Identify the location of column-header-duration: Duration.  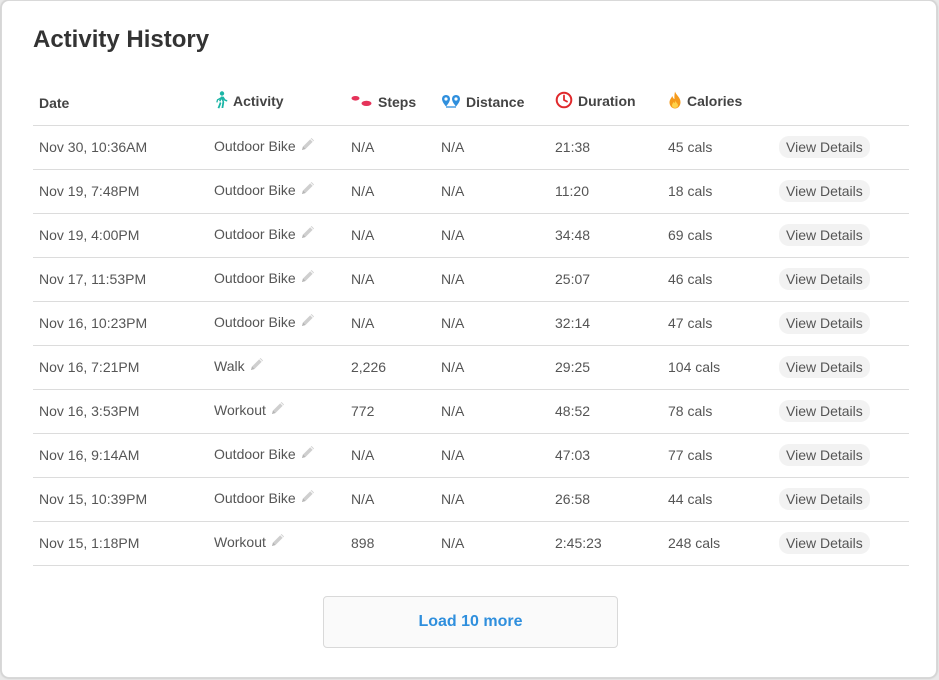
(605, 103).